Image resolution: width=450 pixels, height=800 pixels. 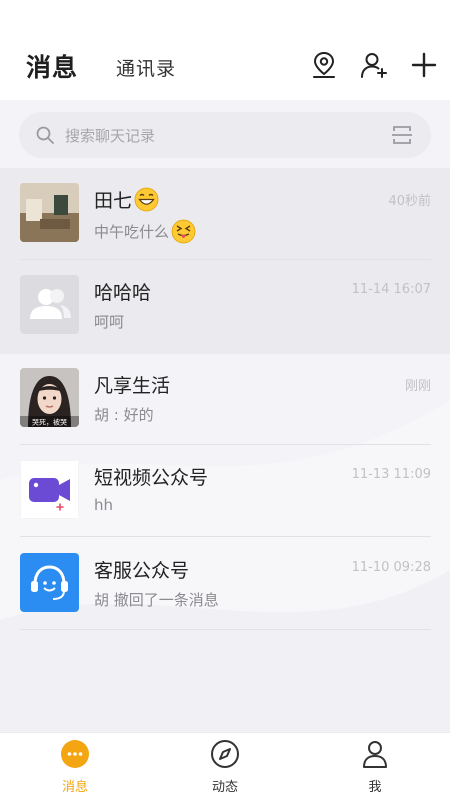 I want to click on nav-label: 动态, so click(x=224, y=787).